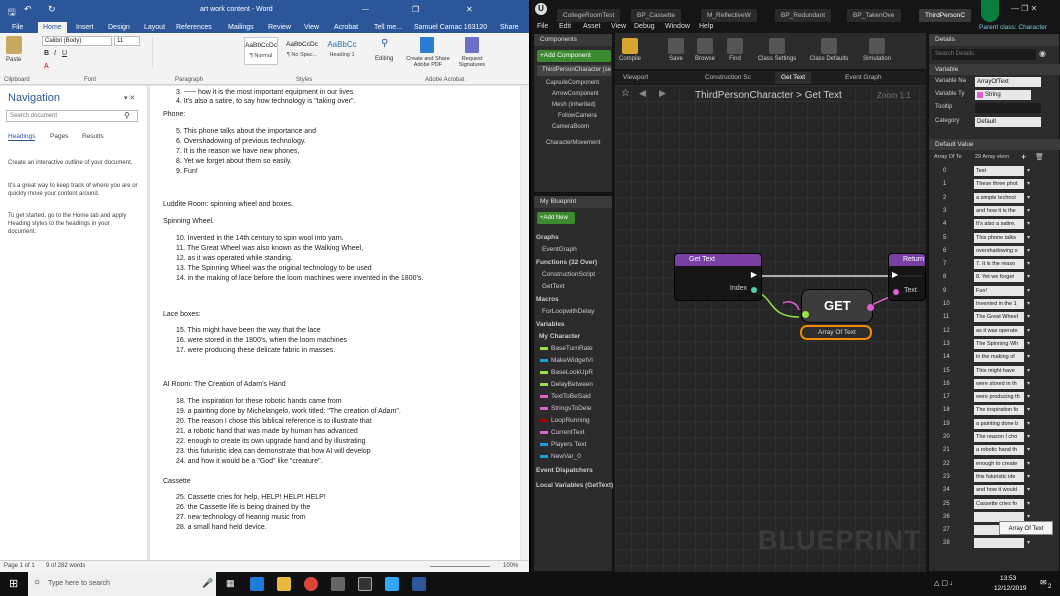 The height and width of the screenshot is (596, 1060). Describe the element at coordinates (342, 51) in the screenshot. I see `style-heading-1: AaBbCc Heading 1` at that location.